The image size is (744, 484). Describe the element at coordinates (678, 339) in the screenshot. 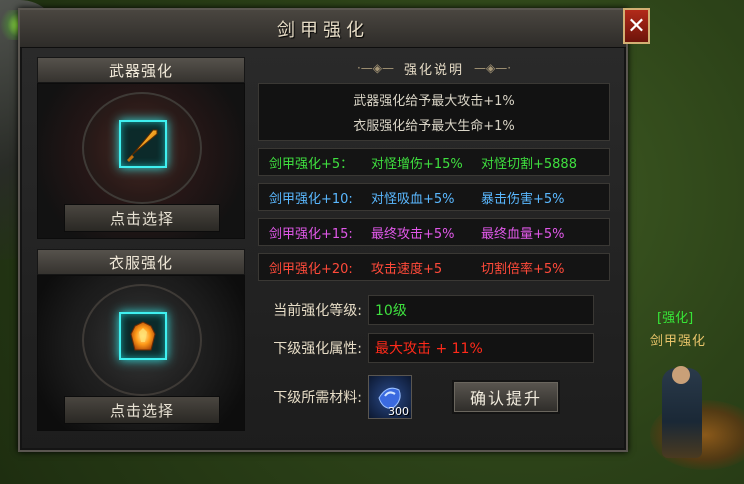

I see `npc-name: 剑甲强化` at that location.